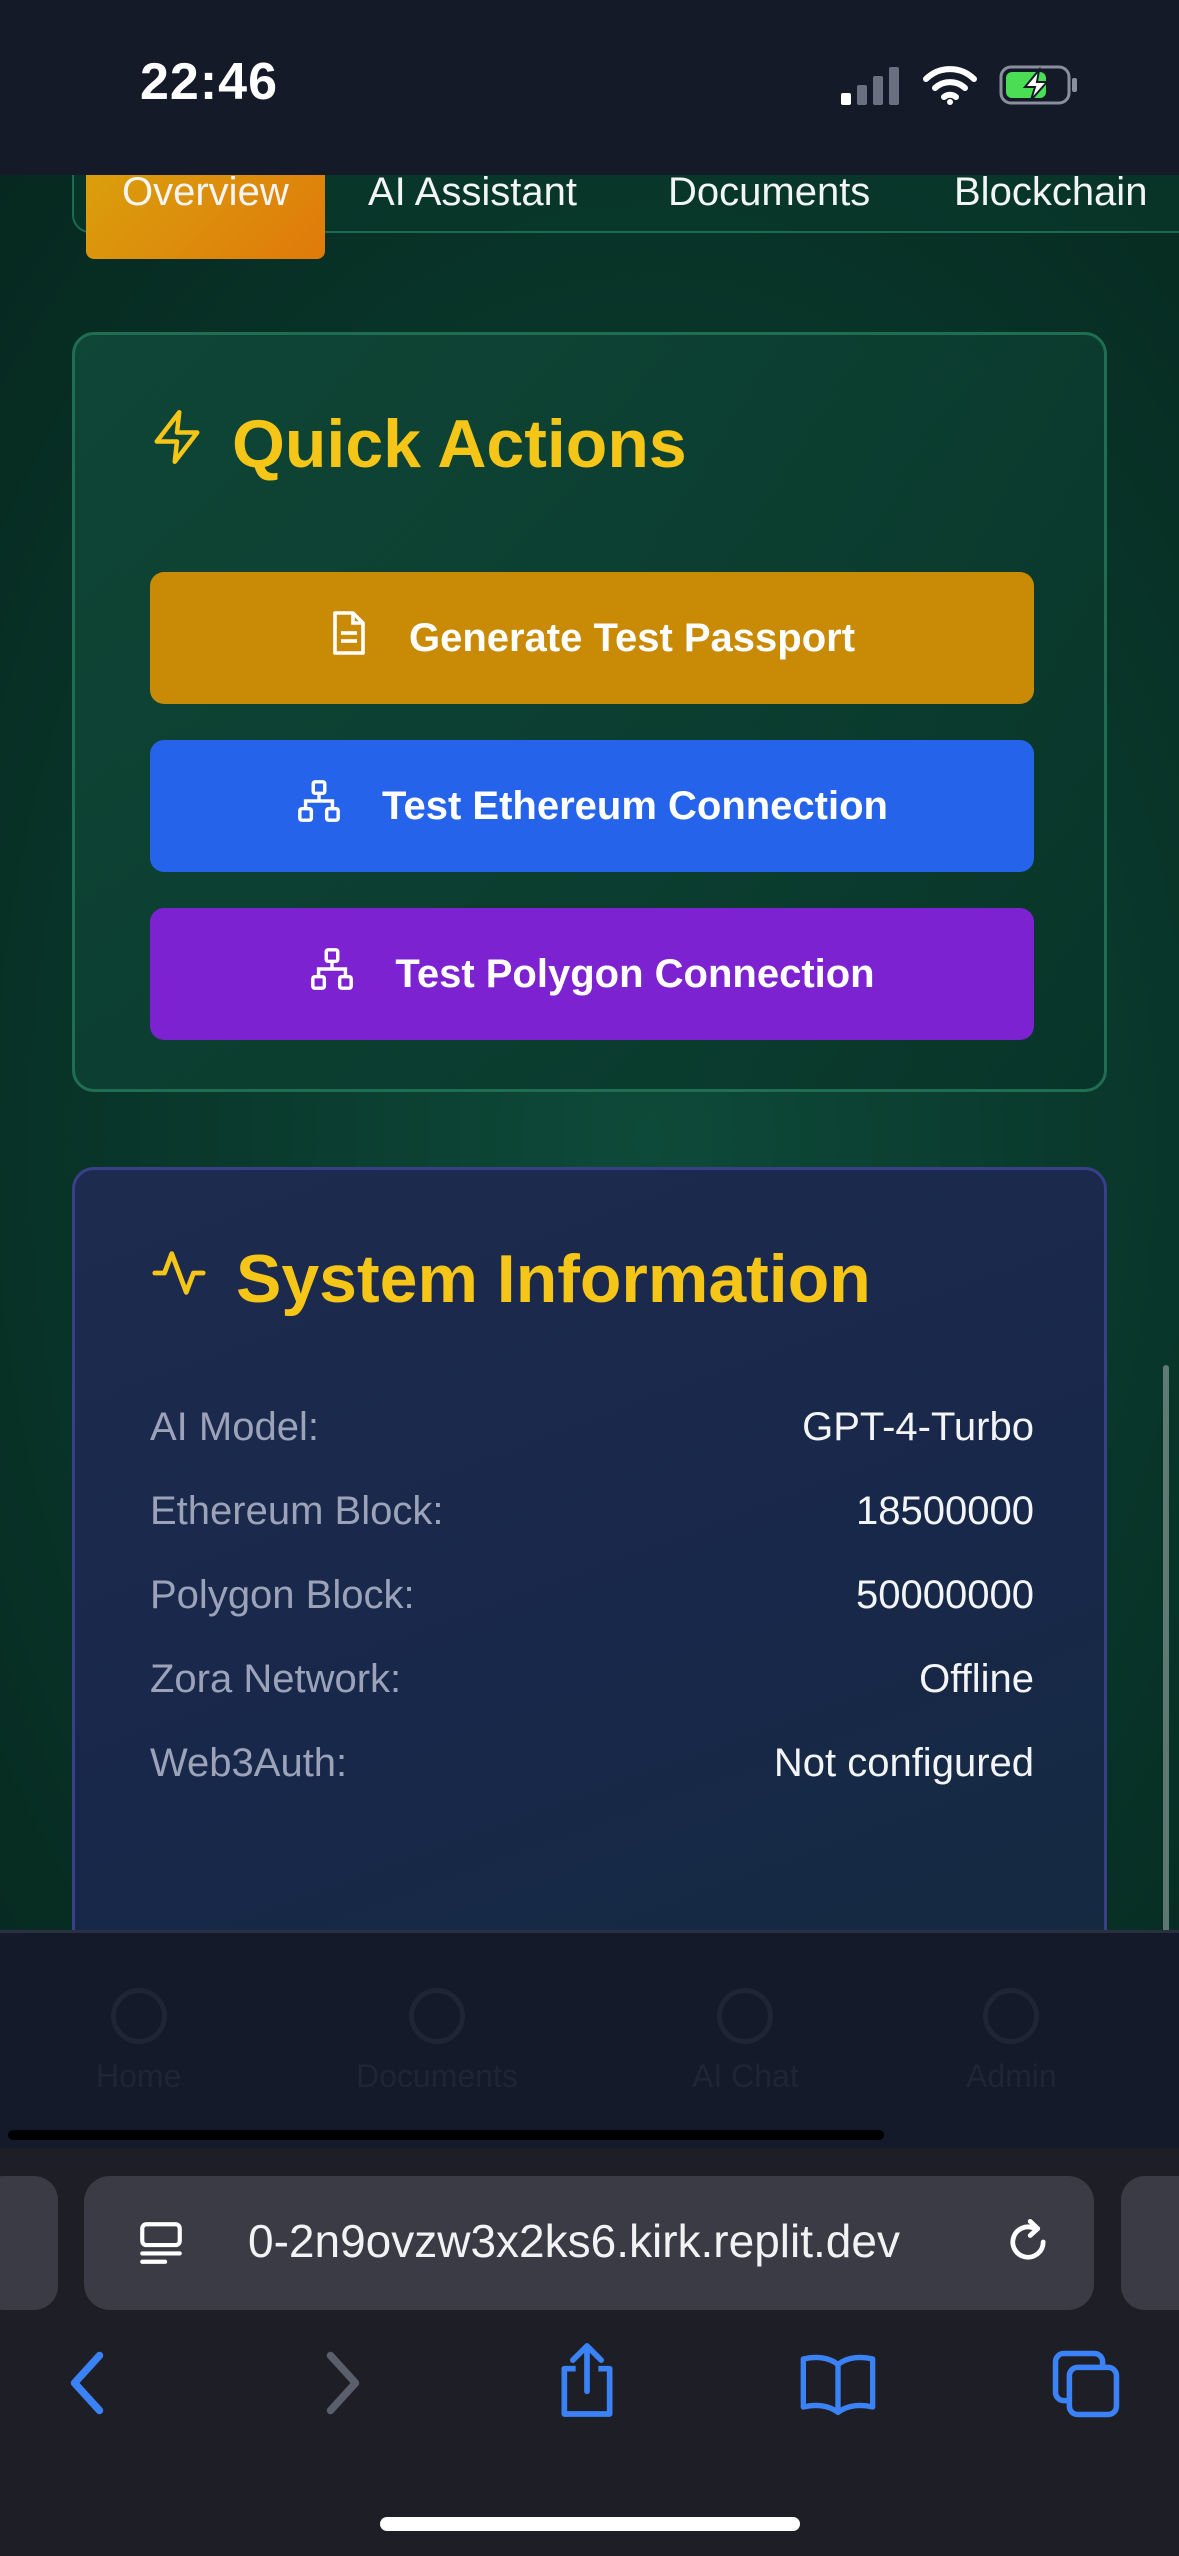 This screenshot has width=1179, height=2556. I want to click on cellular-signal-icon, so click(870, 87).